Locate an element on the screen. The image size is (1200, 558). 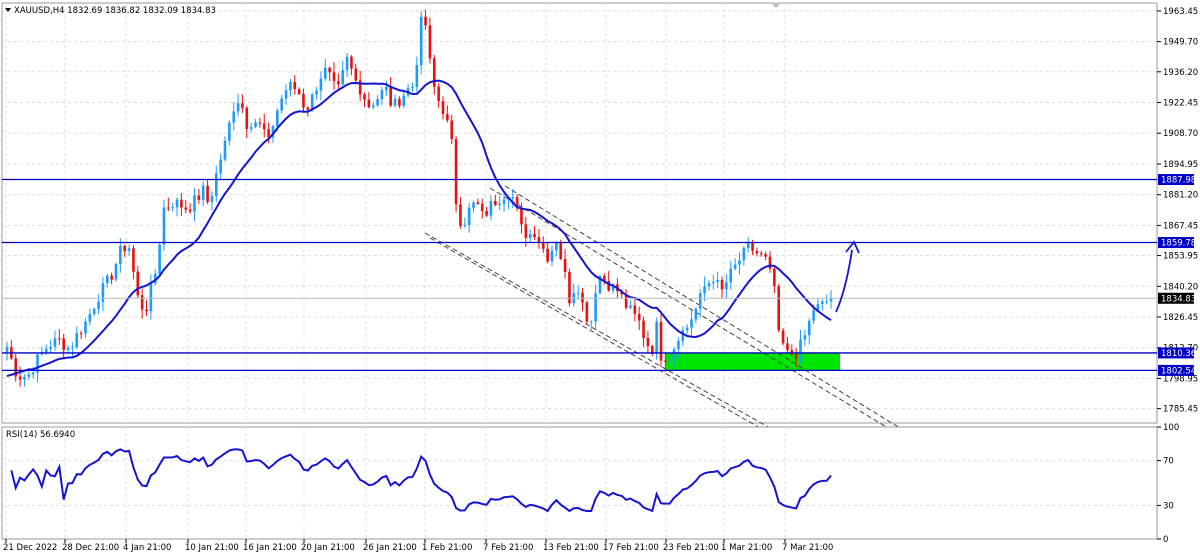
time-tick-label: 26 Jan 21:00 is located at coordinates (390, 548).